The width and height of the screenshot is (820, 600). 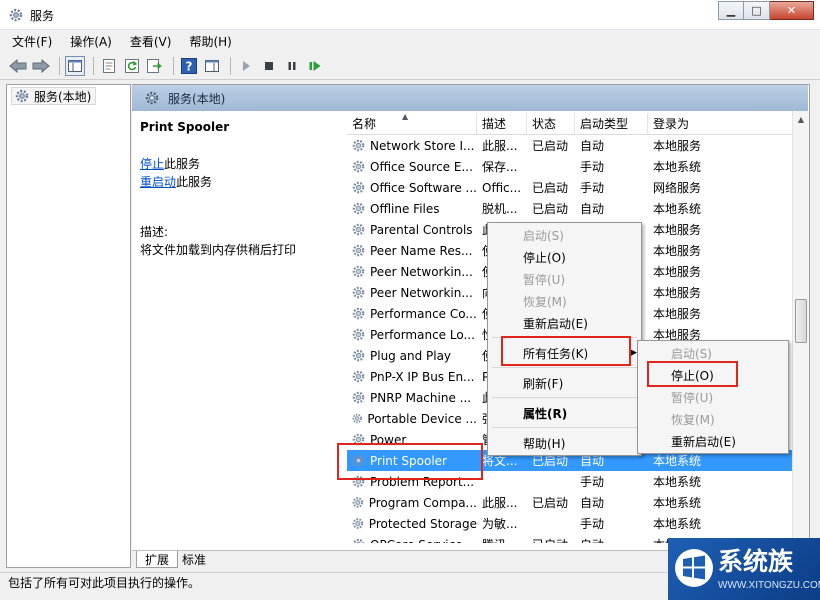 I want to click on stop-service-button, so click(x=269, y=66).